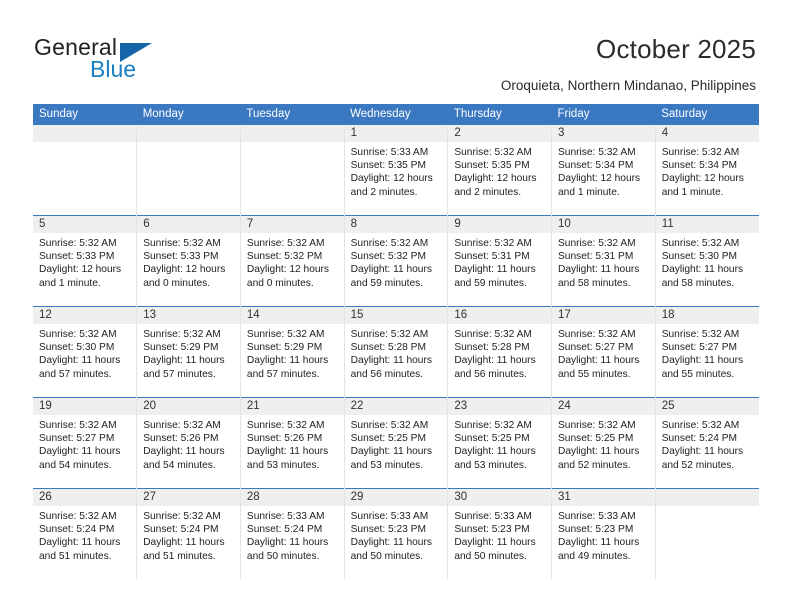 This screenshot has height=612, width=792. I want to click on daylight-text-line2: and 59 minutes., so click(387, 283).